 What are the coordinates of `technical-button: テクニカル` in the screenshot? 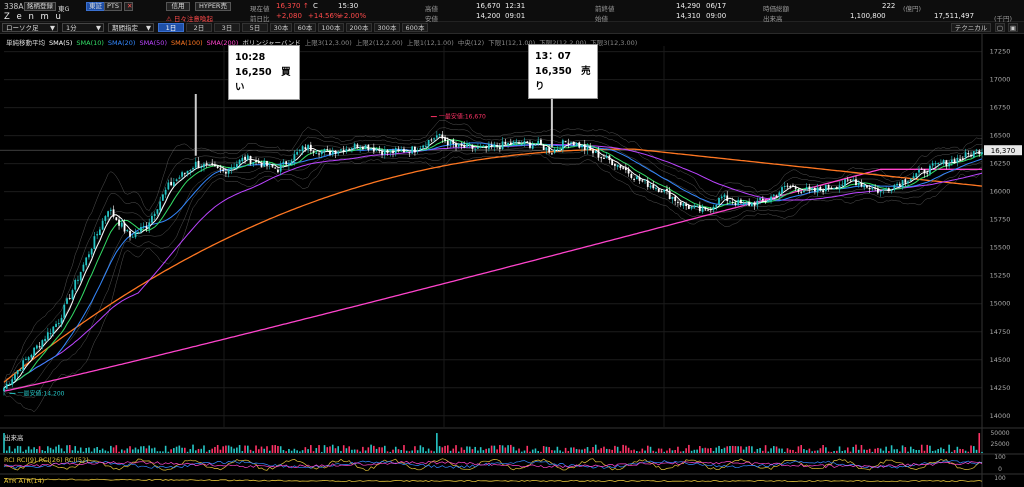 It's located at (971, 27).